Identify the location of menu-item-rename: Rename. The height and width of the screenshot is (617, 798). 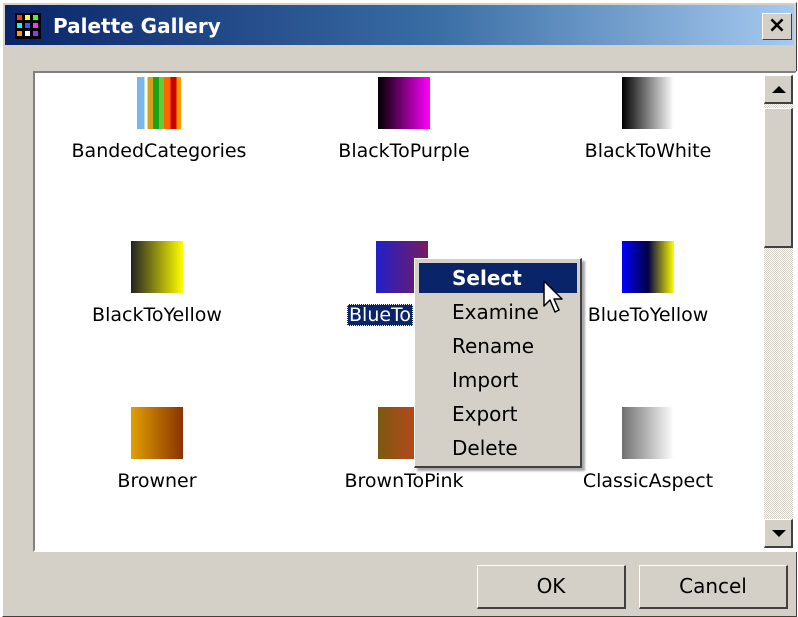
(498, 346).